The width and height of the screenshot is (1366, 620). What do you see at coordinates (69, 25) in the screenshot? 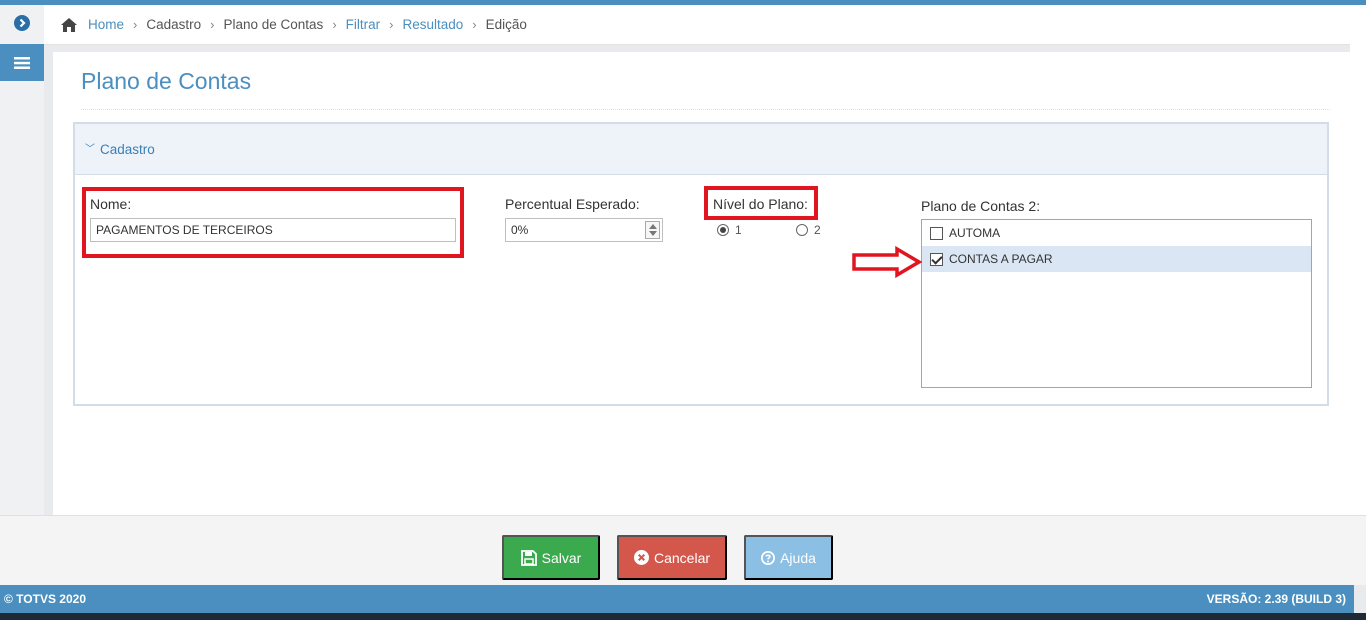
I see `home-icon` at bounding box center [69, 25].